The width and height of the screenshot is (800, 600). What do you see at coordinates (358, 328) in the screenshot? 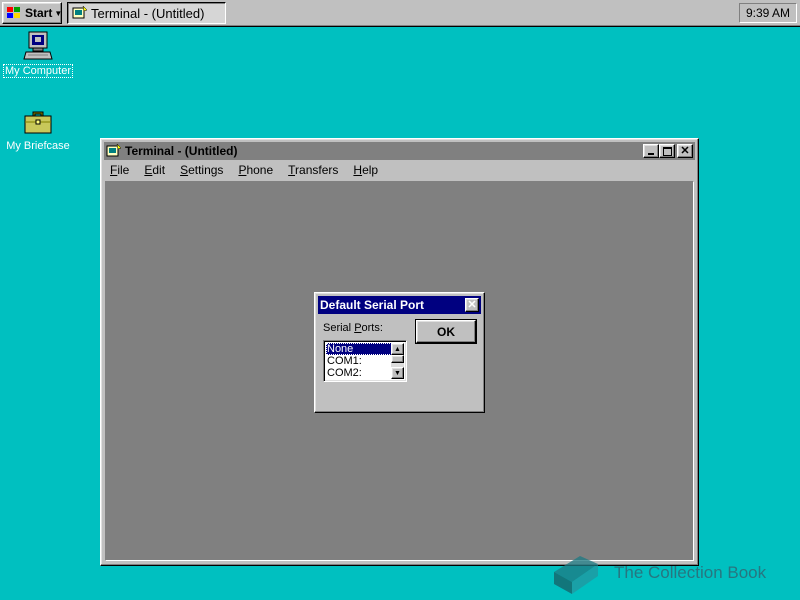
I see `label-mnemonic: P` at bounding box center [358, 328].